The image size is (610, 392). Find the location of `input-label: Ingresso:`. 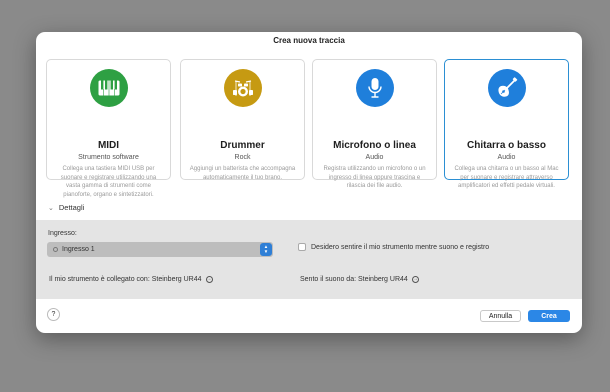

input-label: Ingresso: is located at coordinates (62, 233).